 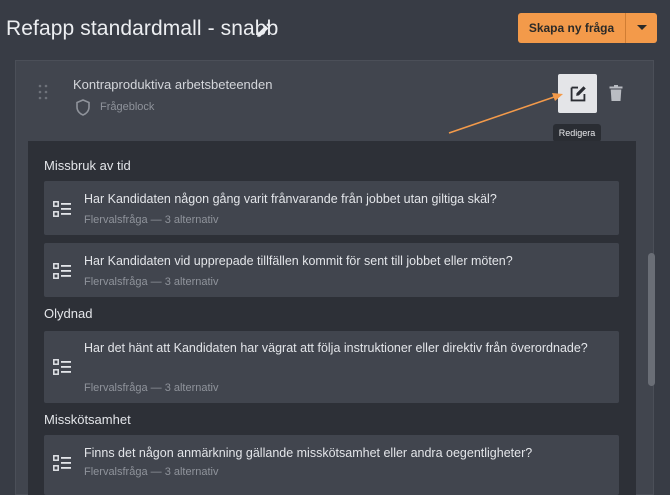 I want to click on scrollbar-thumb, so click(x=651, y=319).